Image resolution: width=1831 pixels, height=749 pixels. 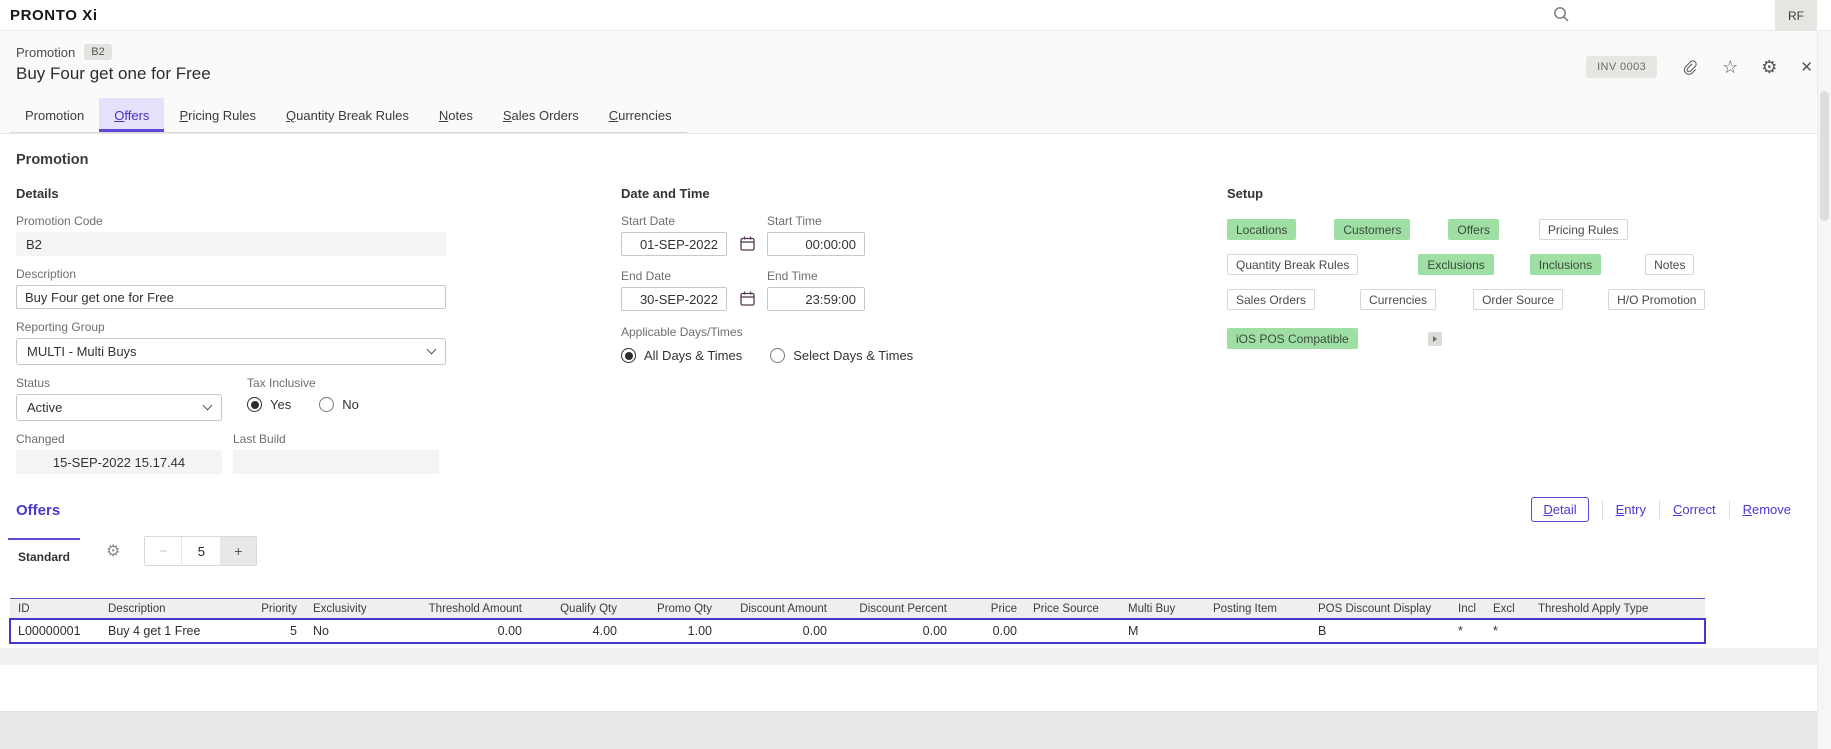 I want to click on setup-chip-customers: Customers, so click(x=1372, y=229).